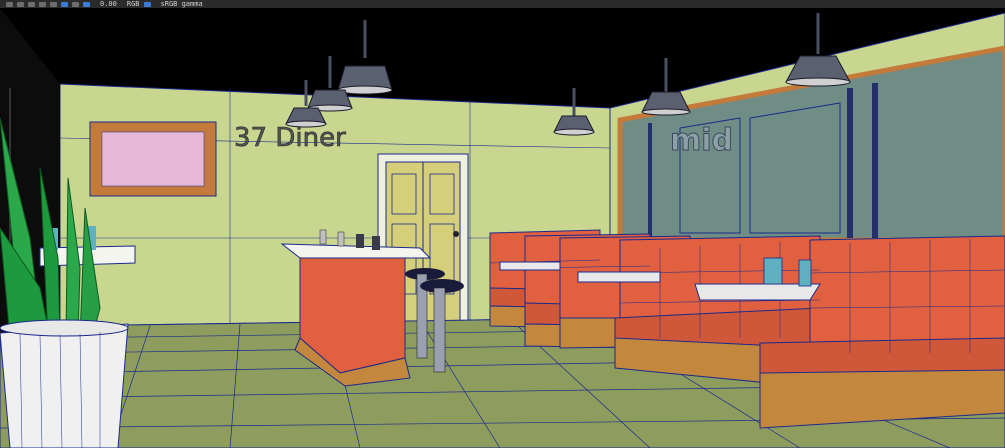 This screenshot has width=1005, height=448. I want to click on undo-icon, so click(9, 4).